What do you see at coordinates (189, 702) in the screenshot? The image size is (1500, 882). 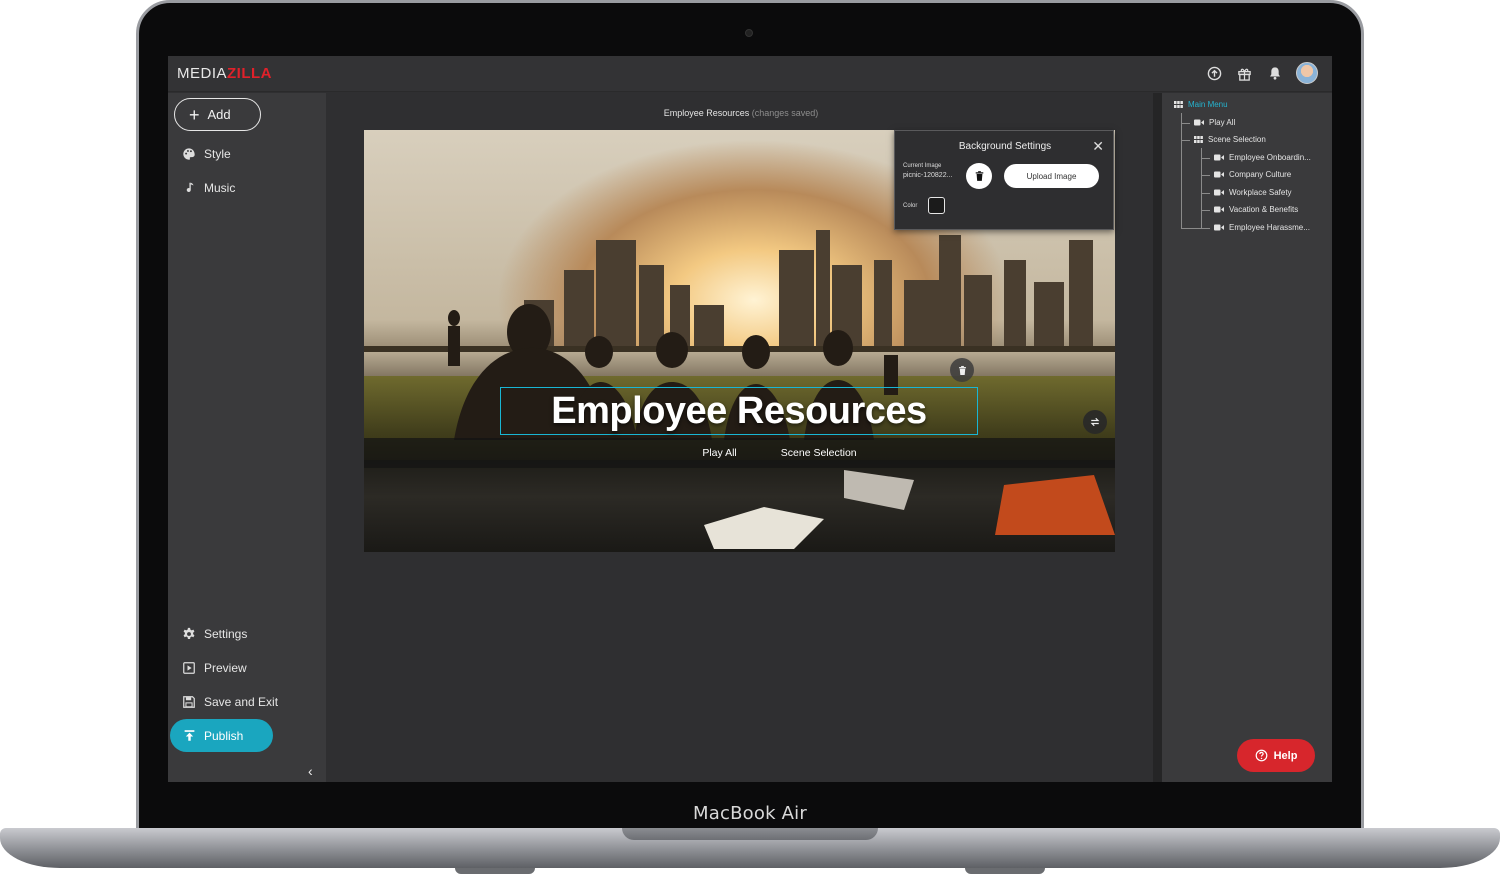 I see `floppy-disk-icon` at bounding box center [189, 702].